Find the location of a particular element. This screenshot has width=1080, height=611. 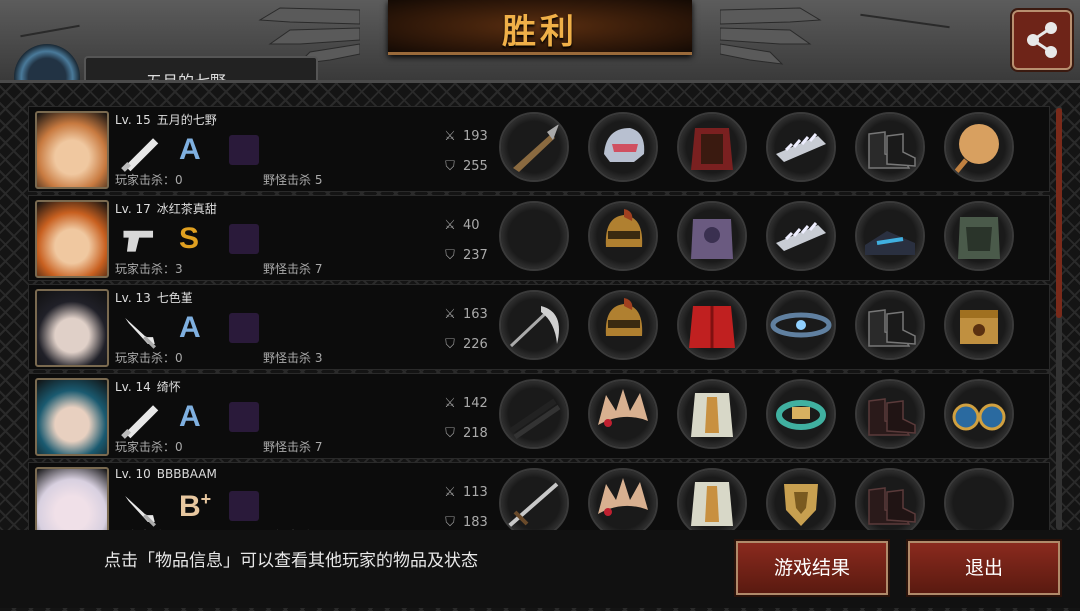

weapon-bat-icon is located at coordinates (140, 155).